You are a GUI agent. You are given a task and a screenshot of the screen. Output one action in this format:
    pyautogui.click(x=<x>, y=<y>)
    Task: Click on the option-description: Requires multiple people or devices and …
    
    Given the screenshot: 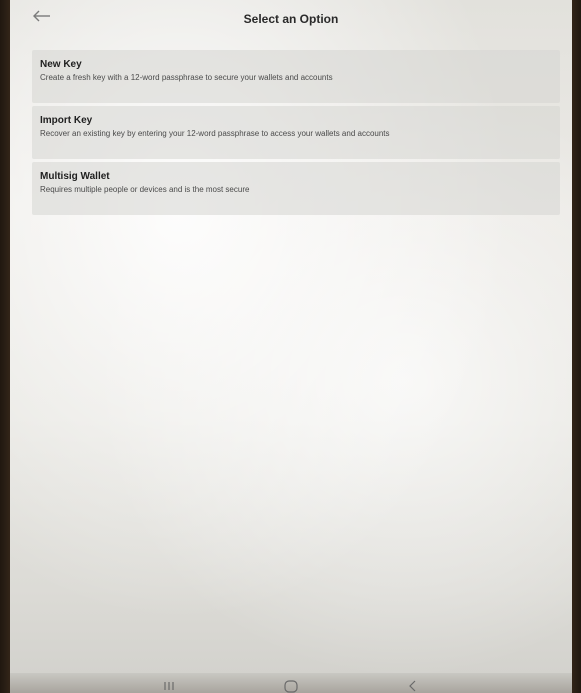 What is the action you would take?
    pyautogui.click(x=145, y=189)
    